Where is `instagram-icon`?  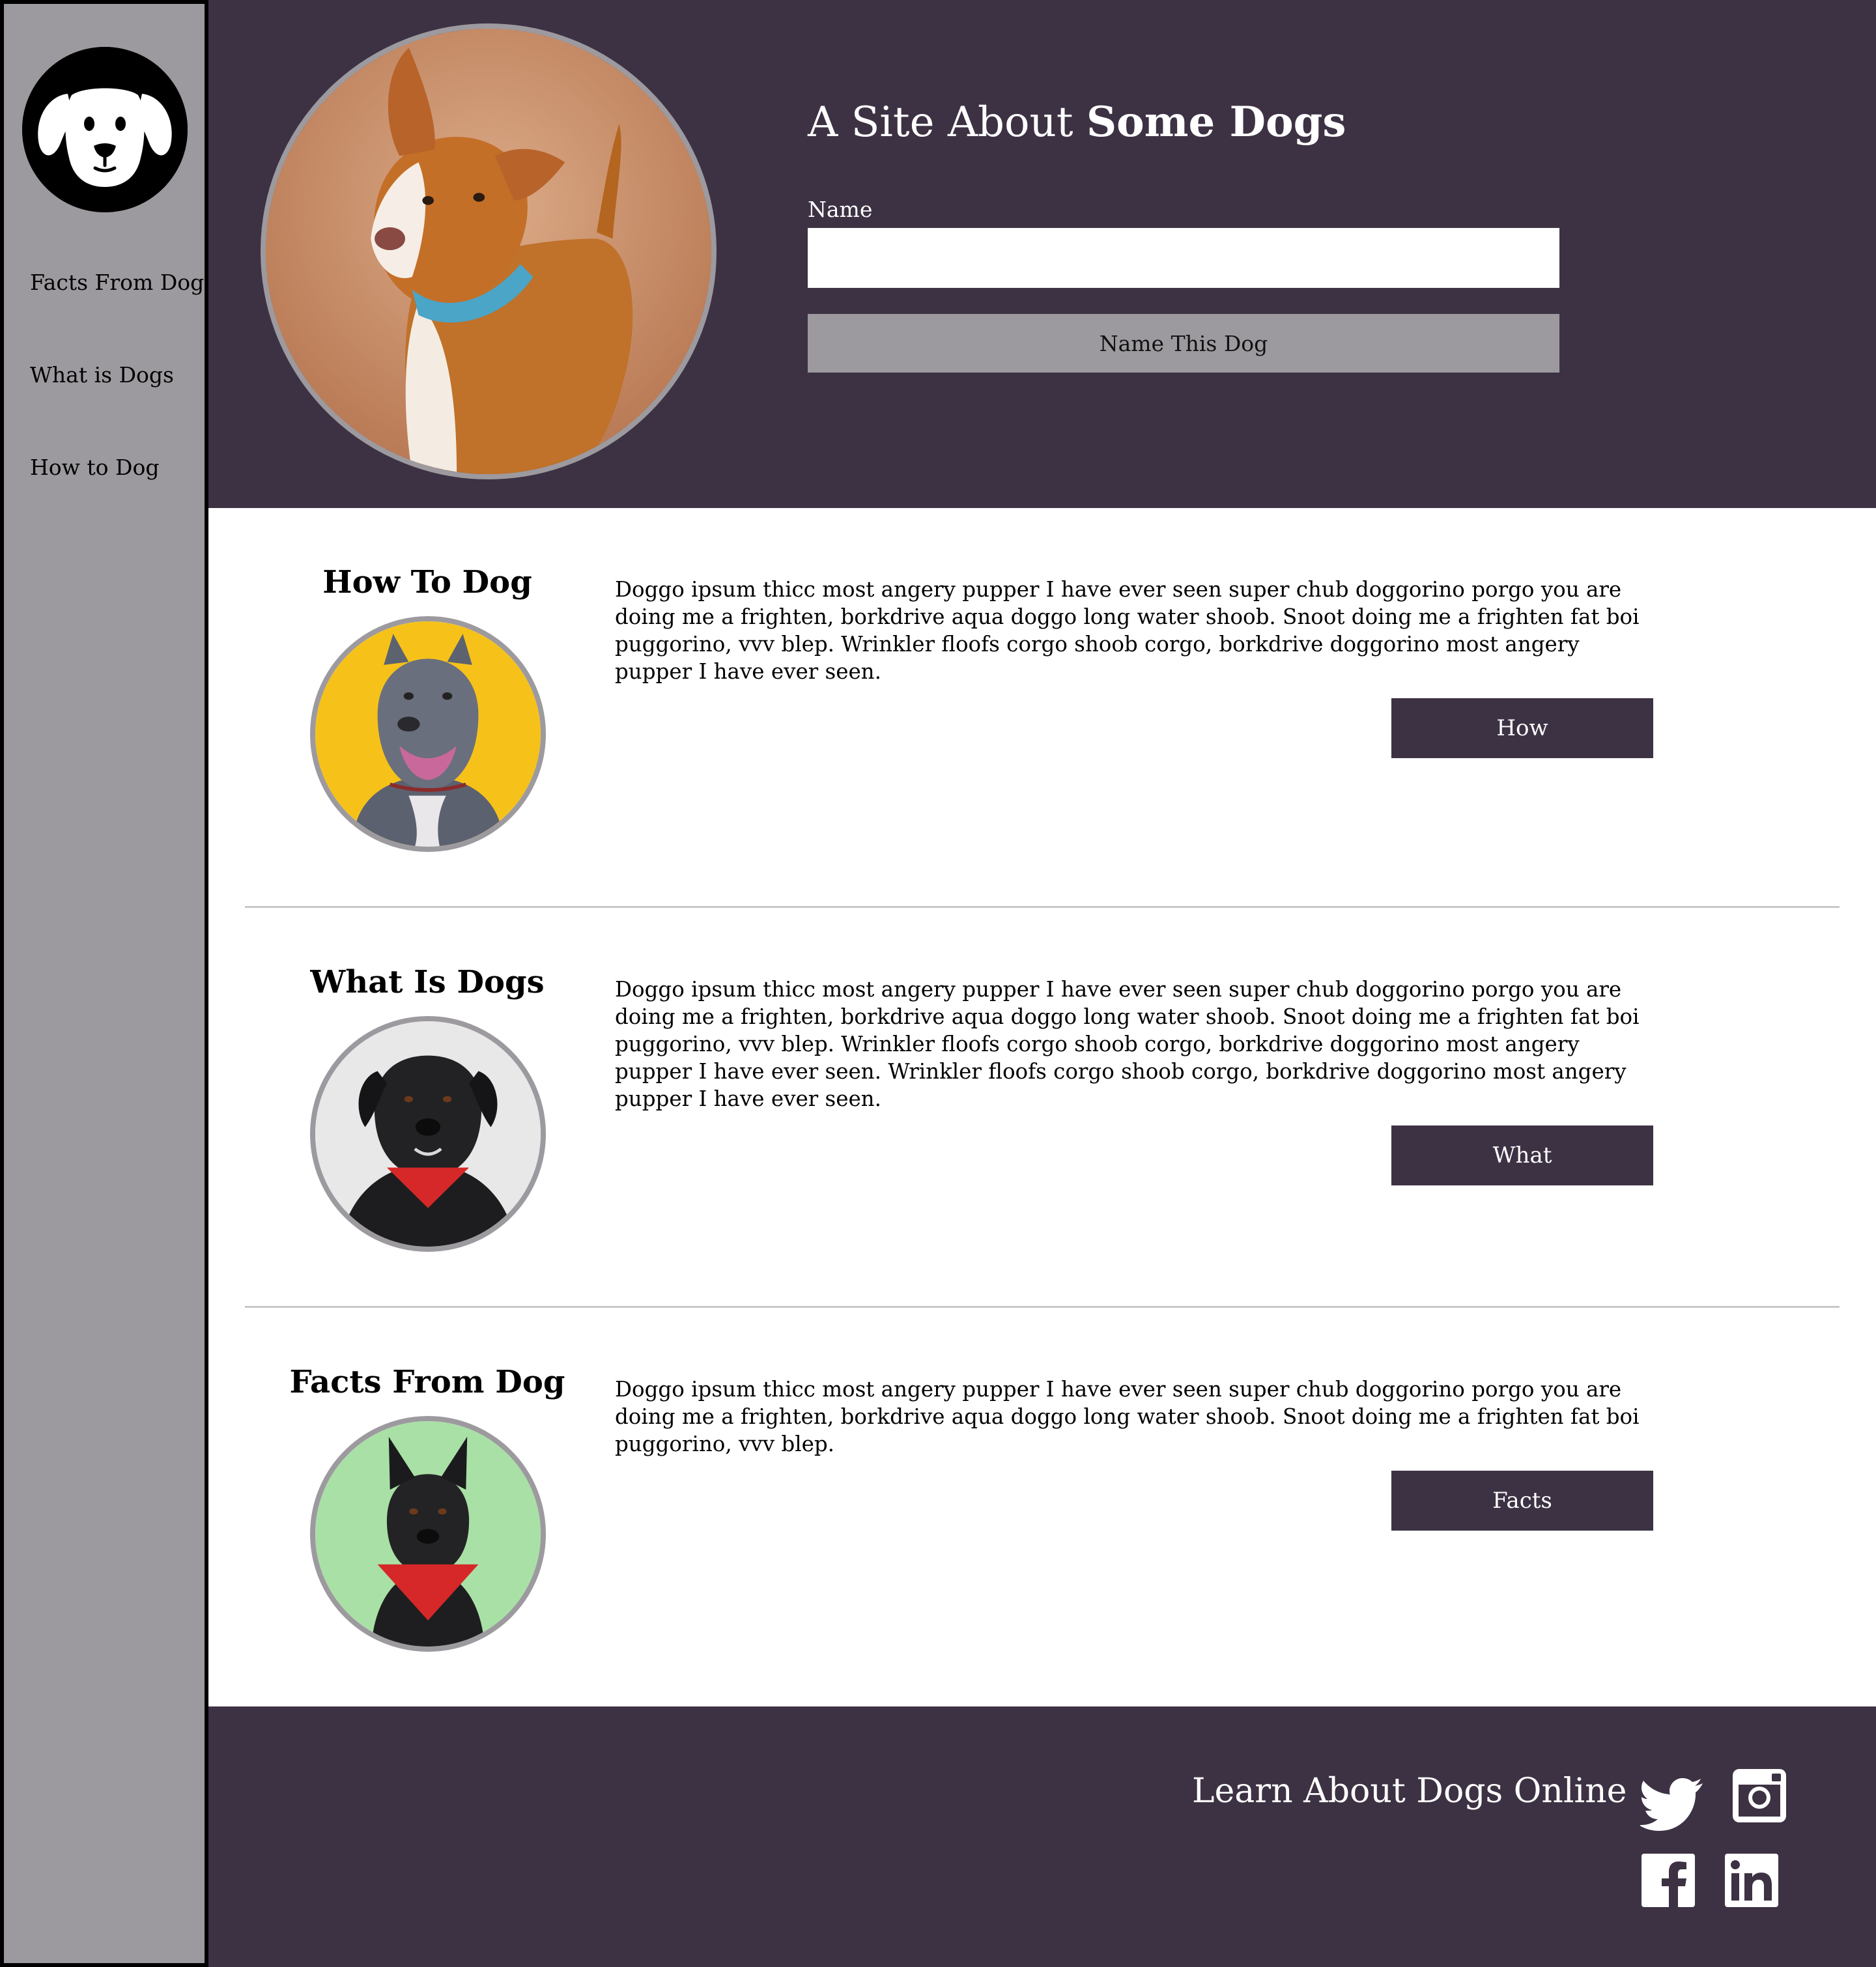 instagram-icon is located at coordinates (1760, 1795).